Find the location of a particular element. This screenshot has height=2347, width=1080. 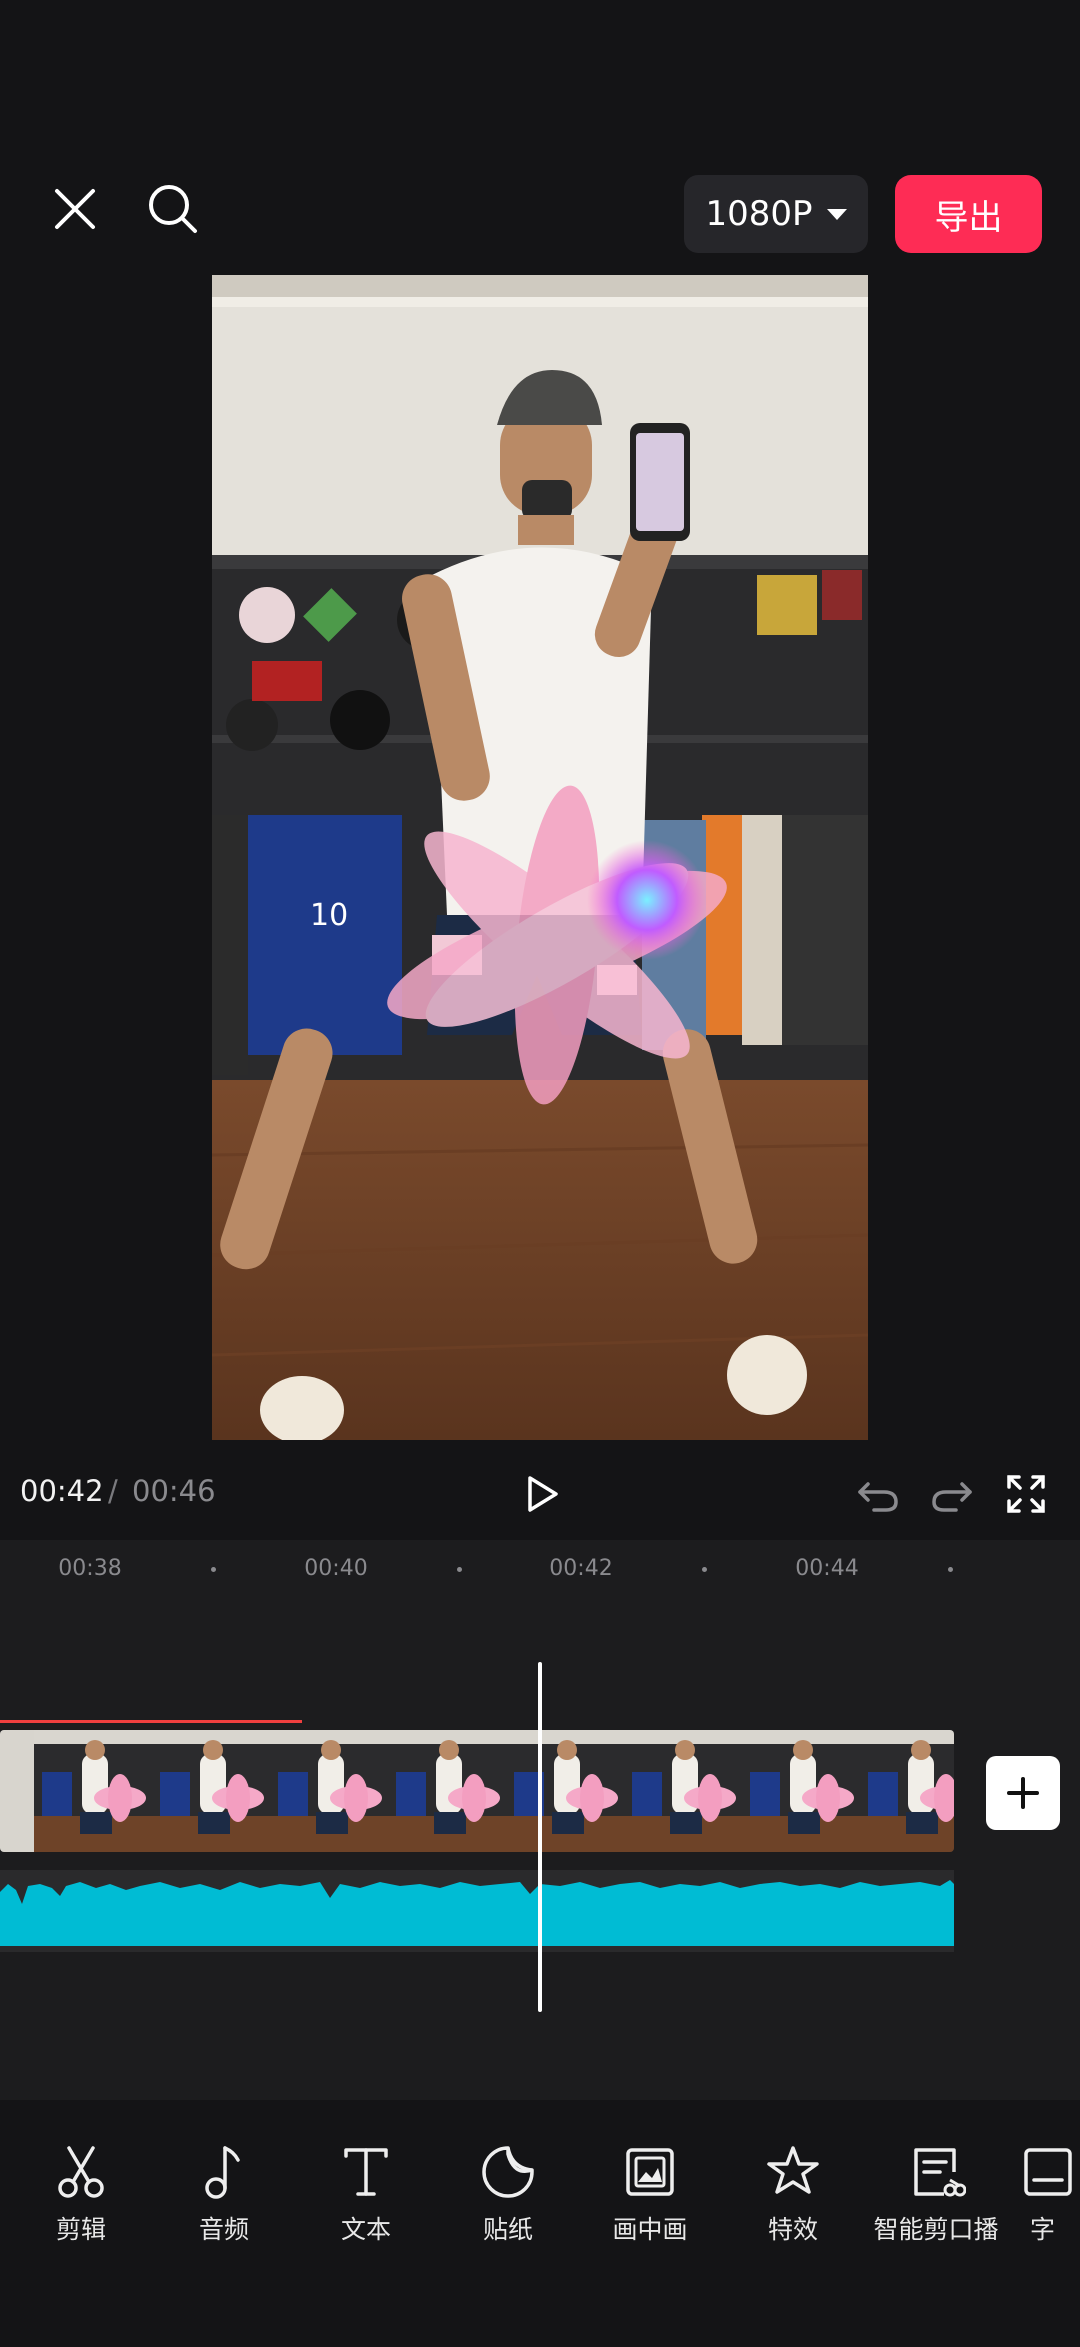

captions-icon is located at coordinates (1048, 2172).